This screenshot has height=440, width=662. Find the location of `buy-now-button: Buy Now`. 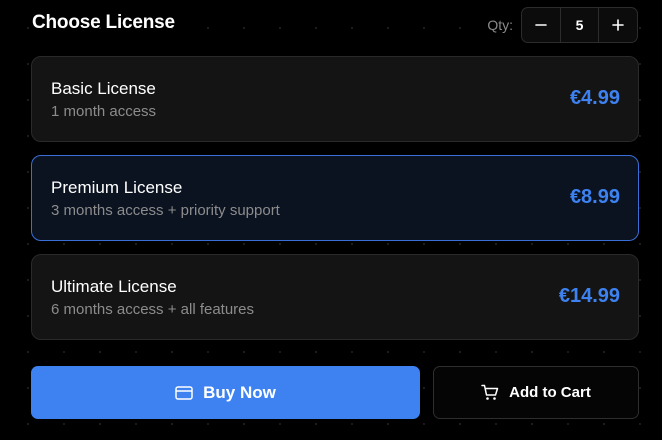

buy-now-button: Buy Now is located at coordinates (225, 392).